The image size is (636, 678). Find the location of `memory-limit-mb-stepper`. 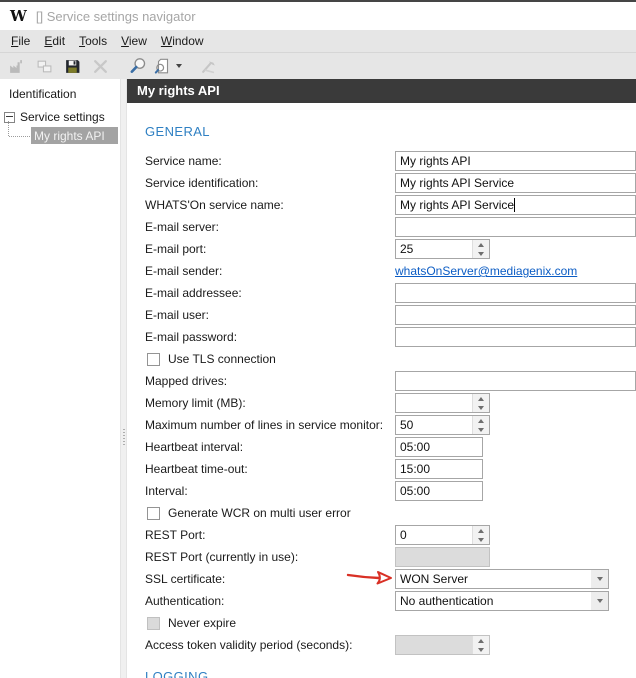

memory-limit-mb-stepper is located at coordinates (442, 403).